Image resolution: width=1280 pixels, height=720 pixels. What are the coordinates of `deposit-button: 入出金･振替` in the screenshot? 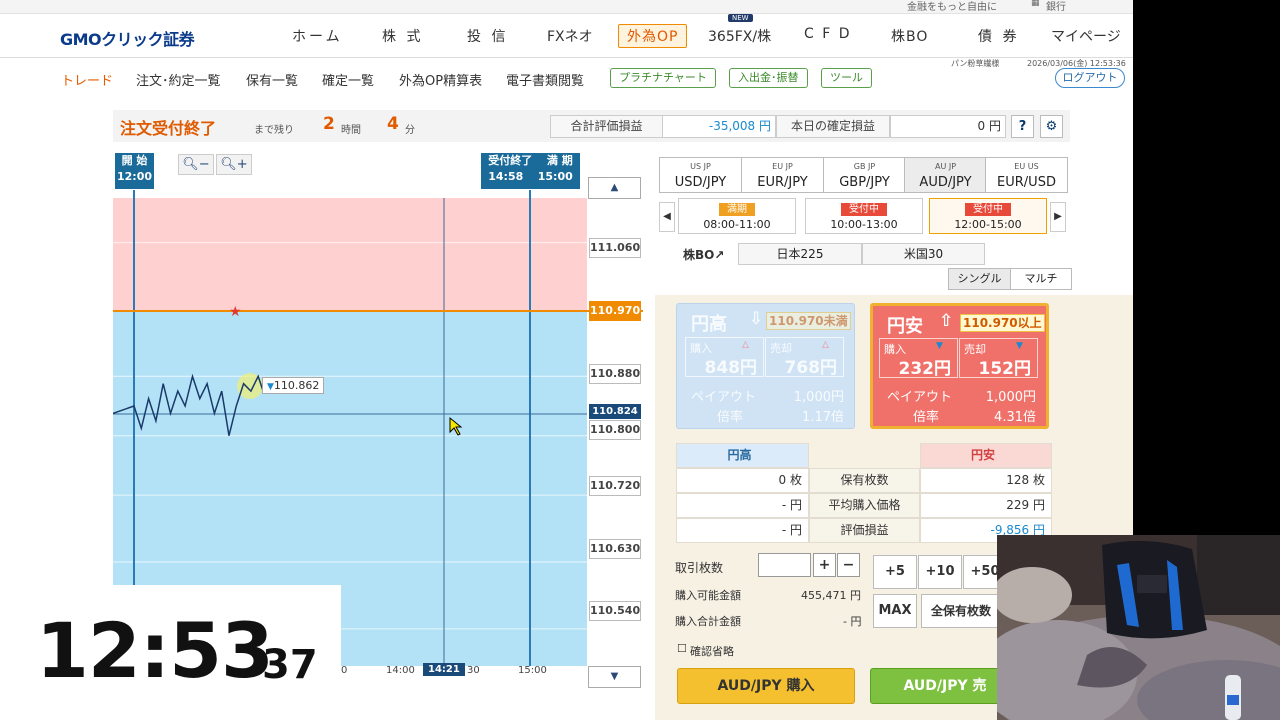 It's located at (768, 78).